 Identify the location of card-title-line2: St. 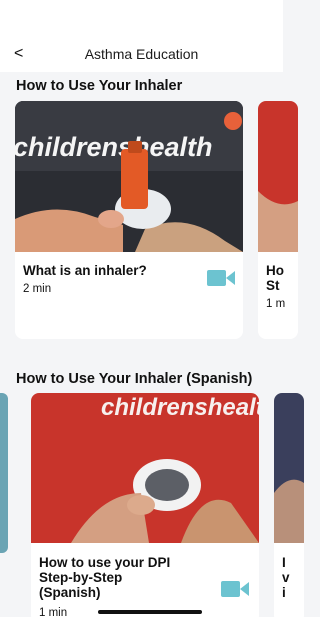
(273, 285).